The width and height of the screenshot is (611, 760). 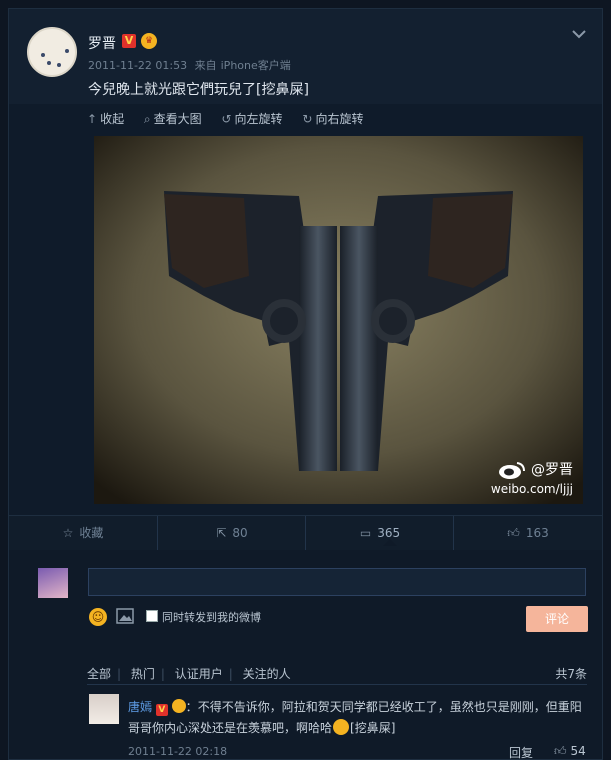 What do you see at coordinates (365, 533) in the screenshot?
I see `comment-icon: ▭` at bounding box center [365, 533].